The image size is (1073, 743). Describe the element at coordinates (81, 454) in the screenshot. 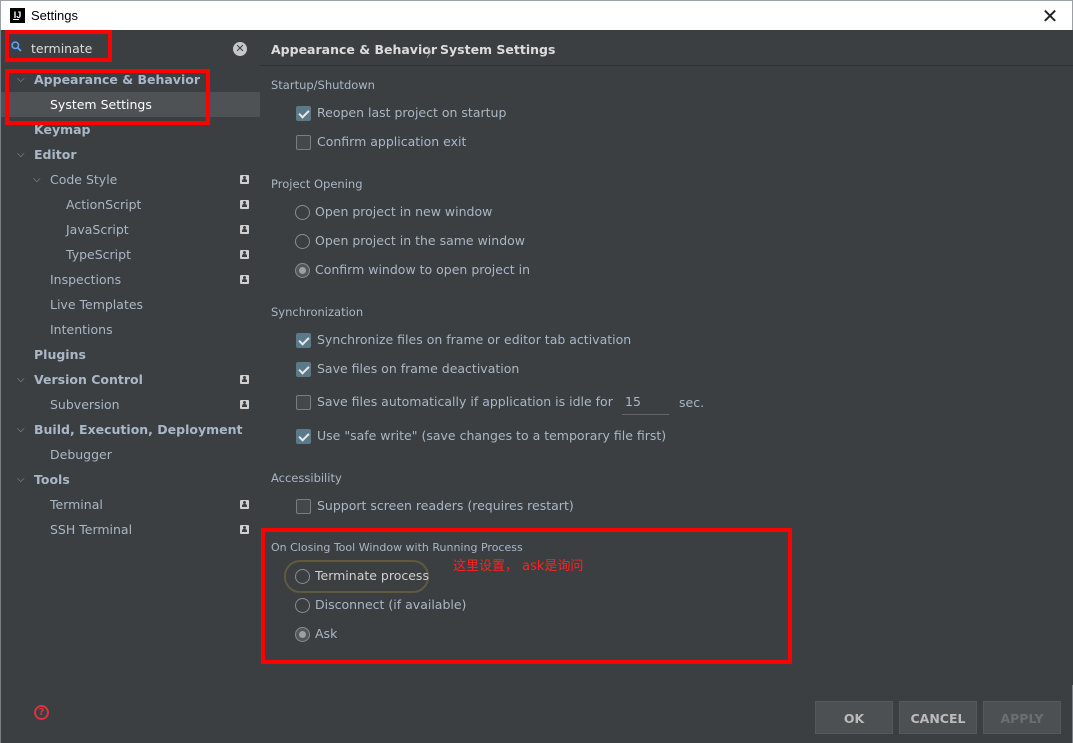

I see `sidebar-item-label: Debugger` at that location.